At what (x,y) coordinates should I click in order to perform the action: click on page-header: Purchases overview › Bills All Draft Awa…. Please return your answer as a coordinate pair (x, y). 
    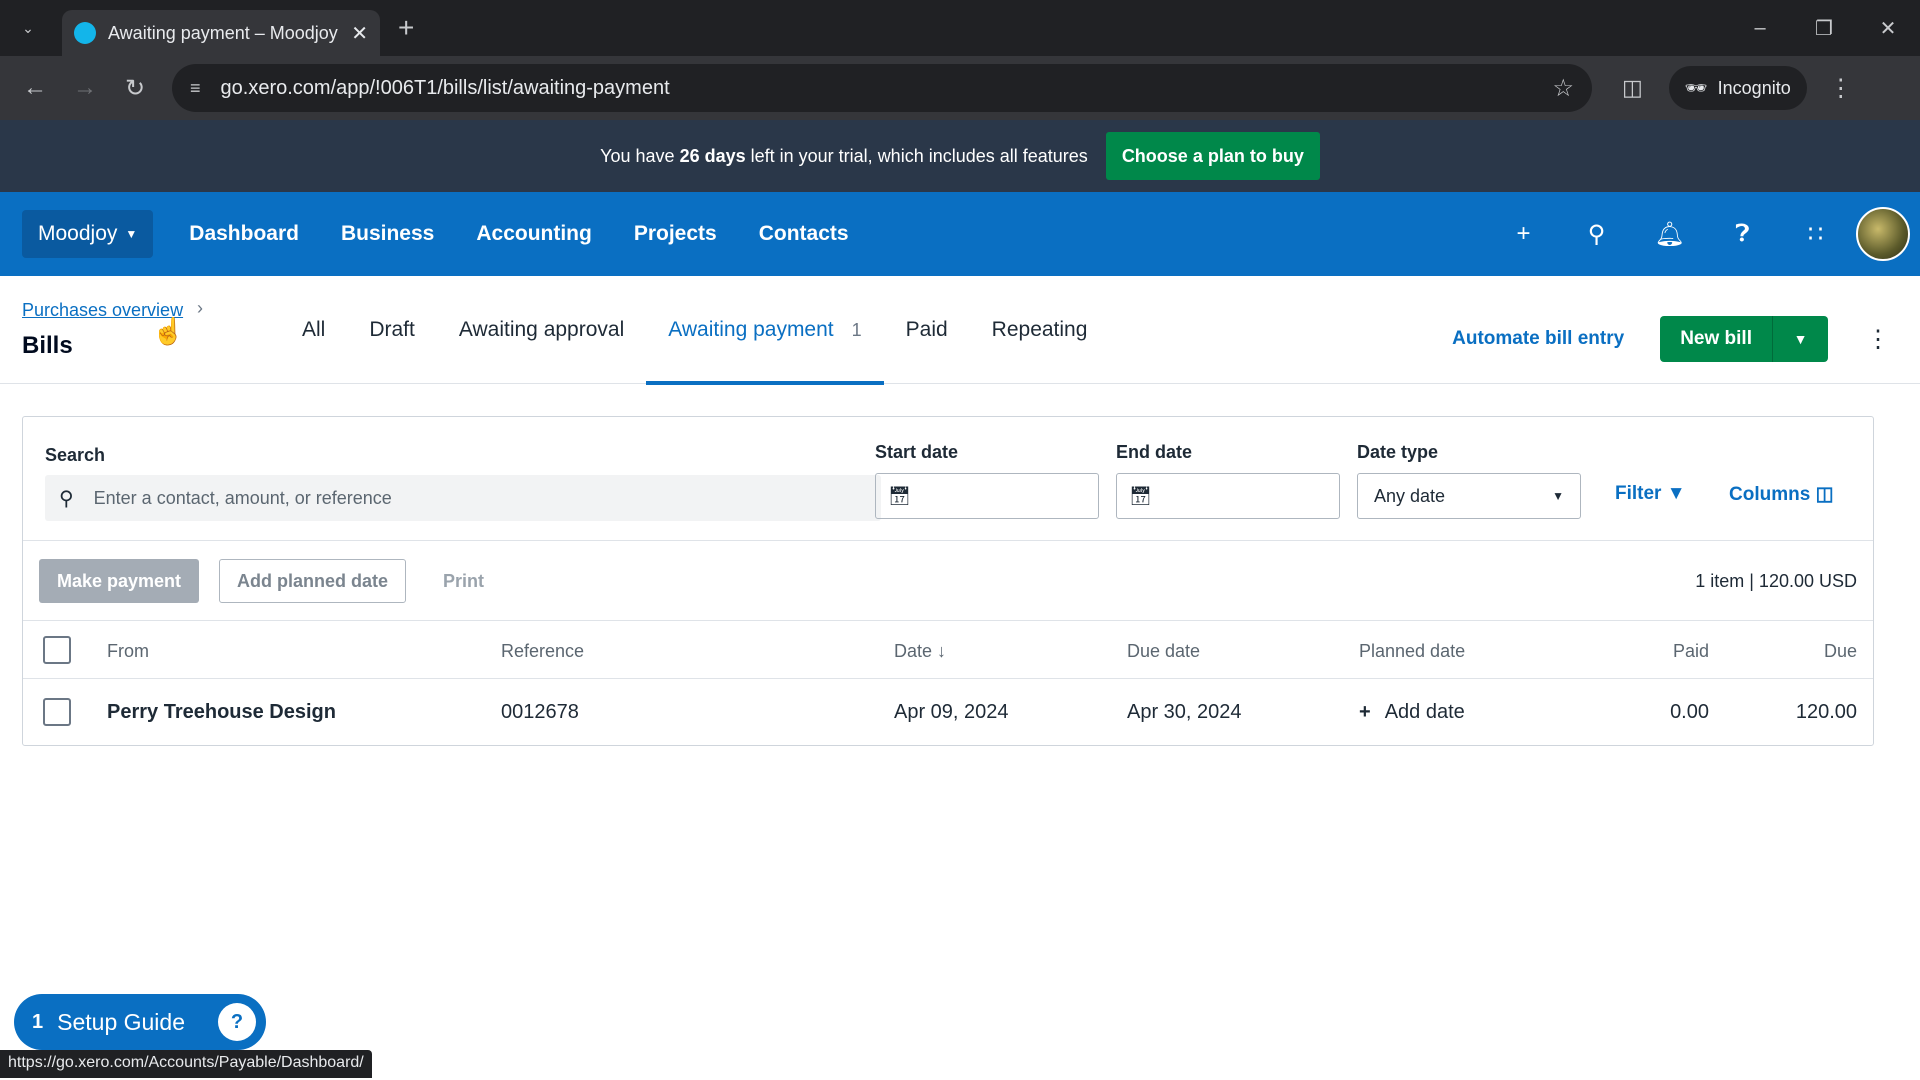
    Looking at the image, I should click on (960, 330).